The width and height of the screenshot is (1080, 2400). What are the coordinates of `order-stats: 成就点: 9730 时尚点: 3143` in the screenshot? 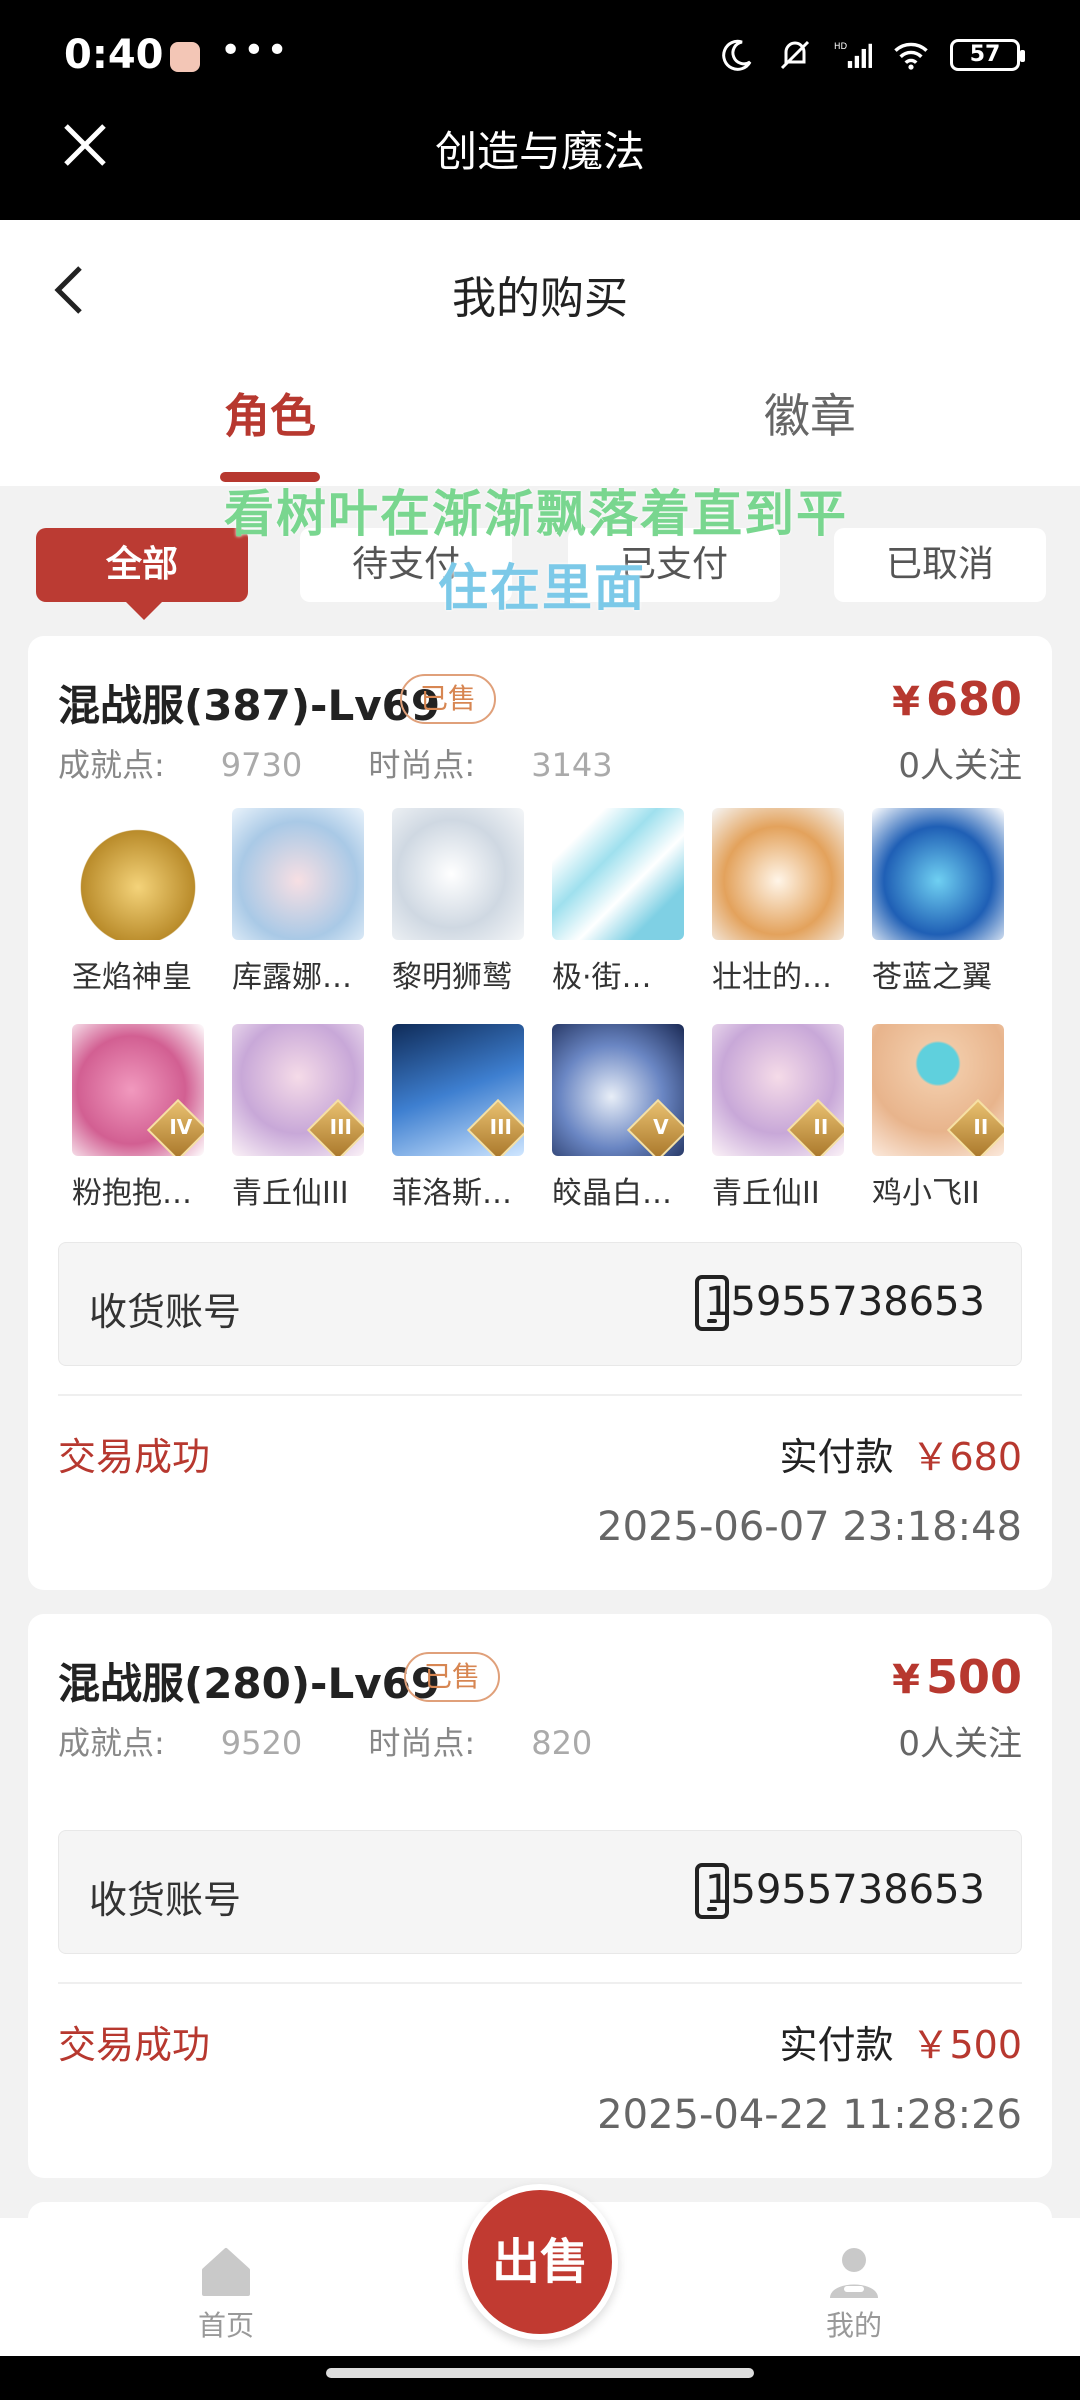 It's located at (363, 763).